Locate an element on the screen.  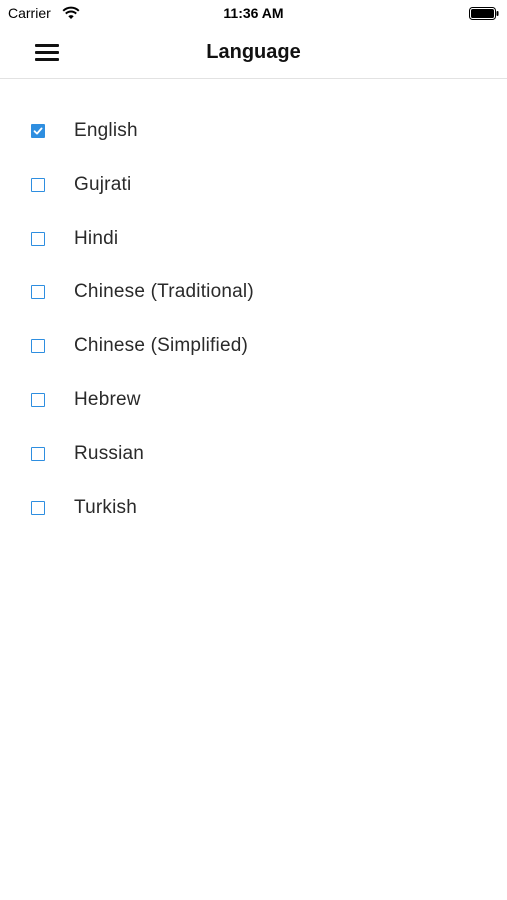
page-title: Language is located at coordinates (253, 52).